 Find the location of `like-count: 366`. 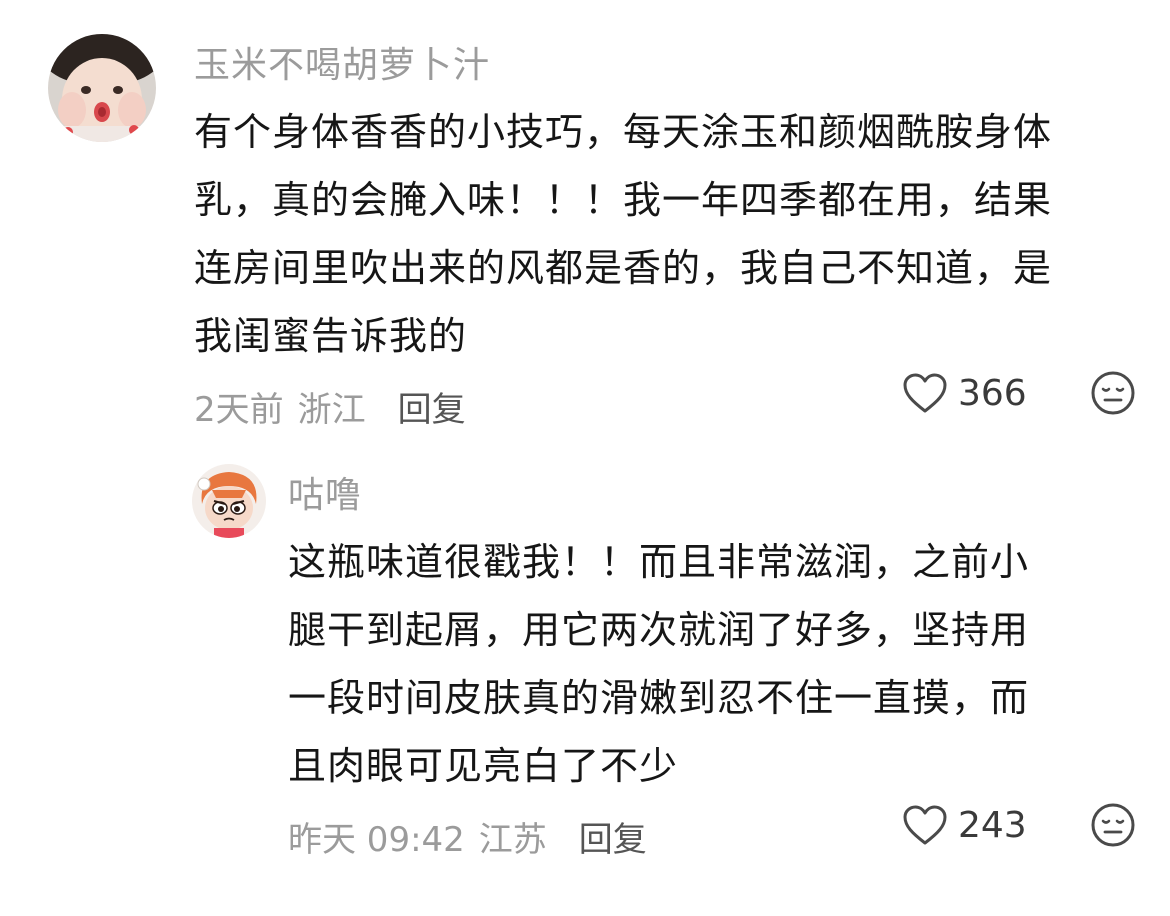

like-count: 366 is located at coordinates (992, 393).